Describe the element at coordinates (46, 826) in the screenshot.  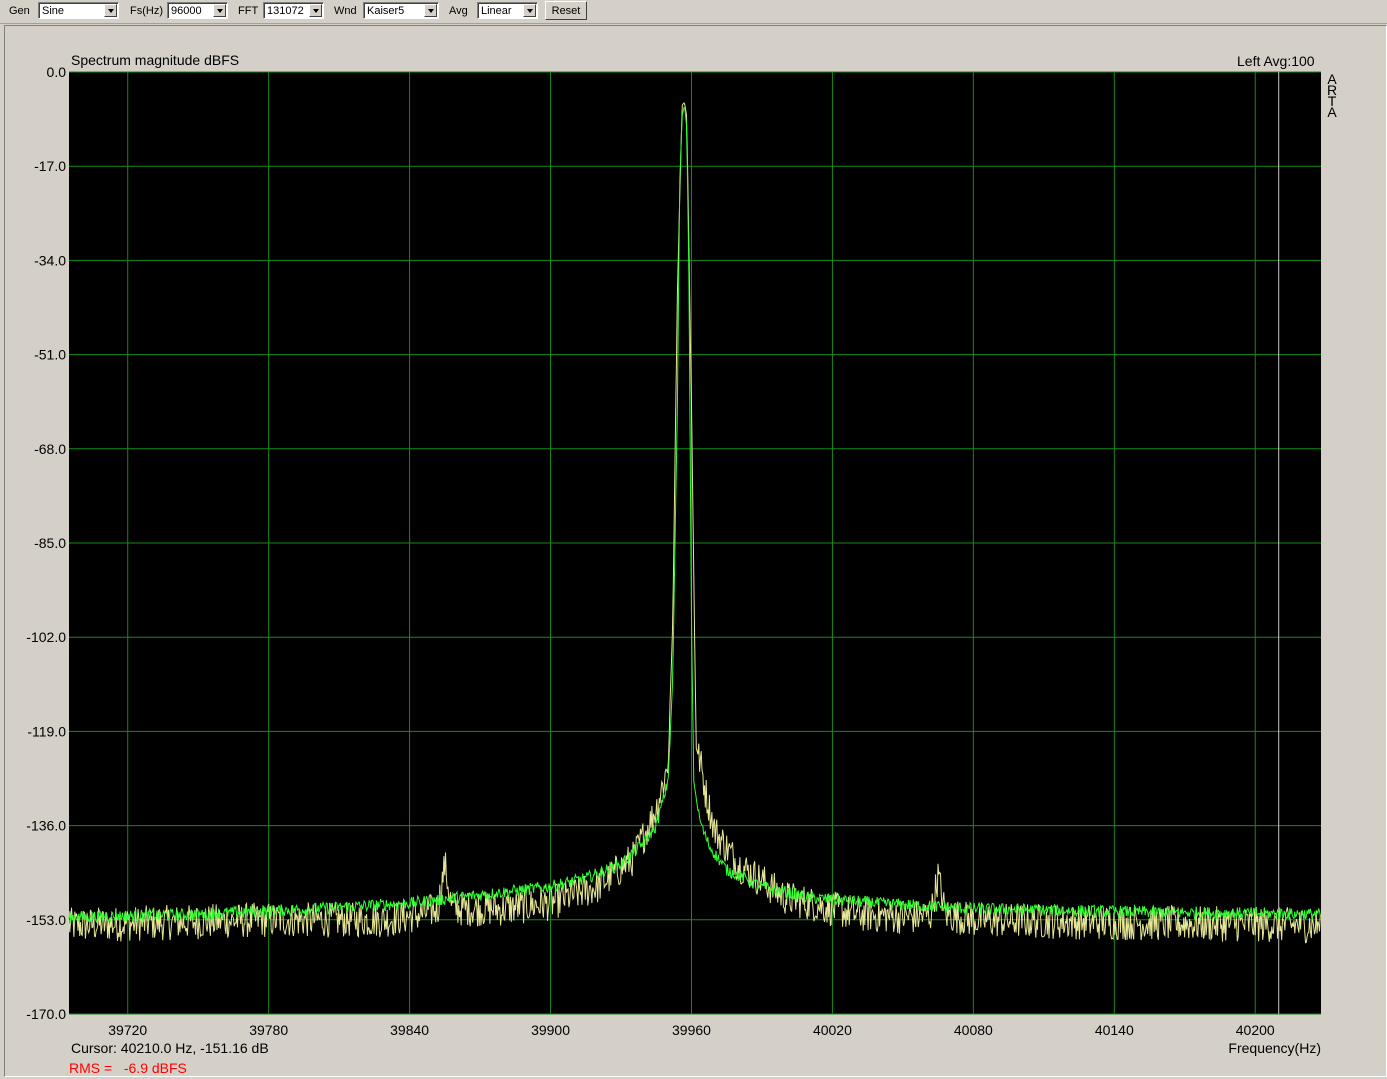
I see `y-tick-label: -136.0` at that location.